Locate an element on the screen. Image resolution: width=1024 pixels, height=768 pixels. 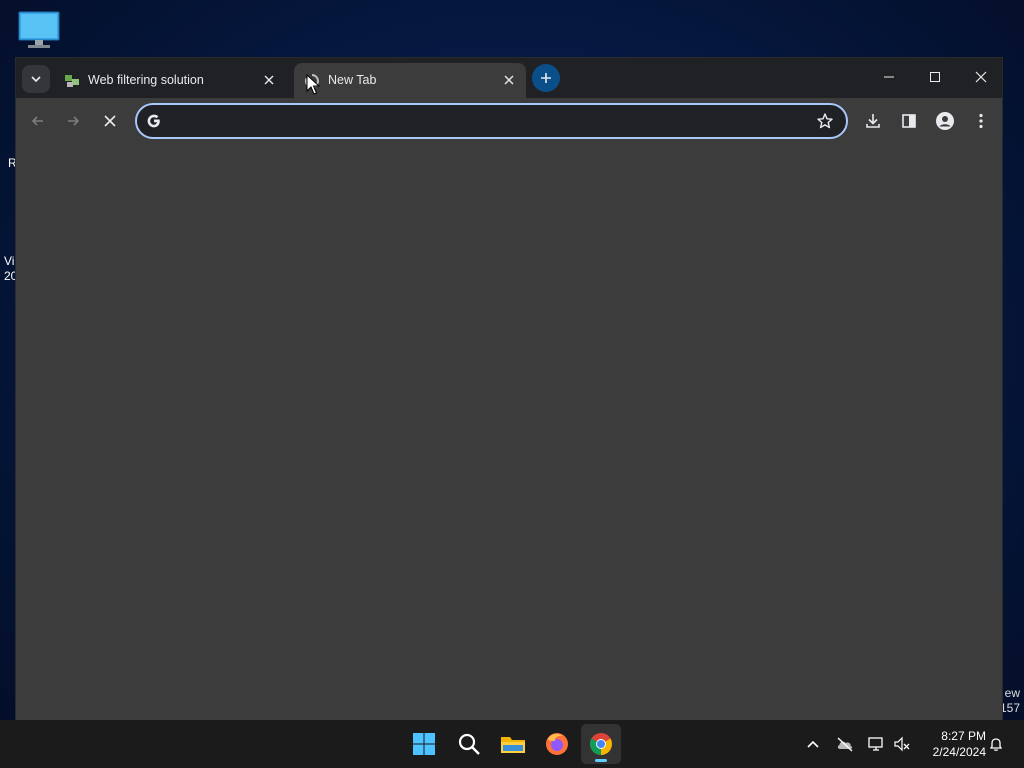
taskbar-clock: 8:27 PM 2/24/2024 is located at coordinates (953, 744).